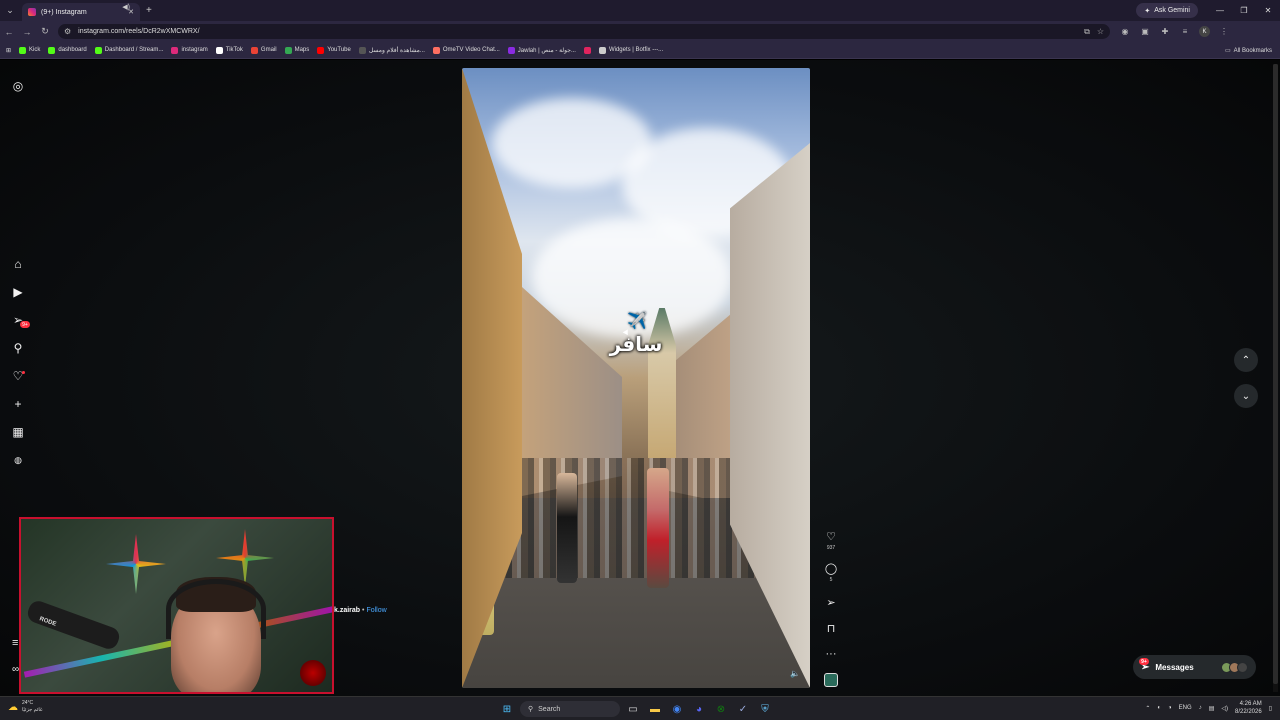 This screenshot has height=720, width=1280. What do you see at coordinates (254, 50) in the screenshot?
I see `gmail-icon` at bounding box center [254, 50].